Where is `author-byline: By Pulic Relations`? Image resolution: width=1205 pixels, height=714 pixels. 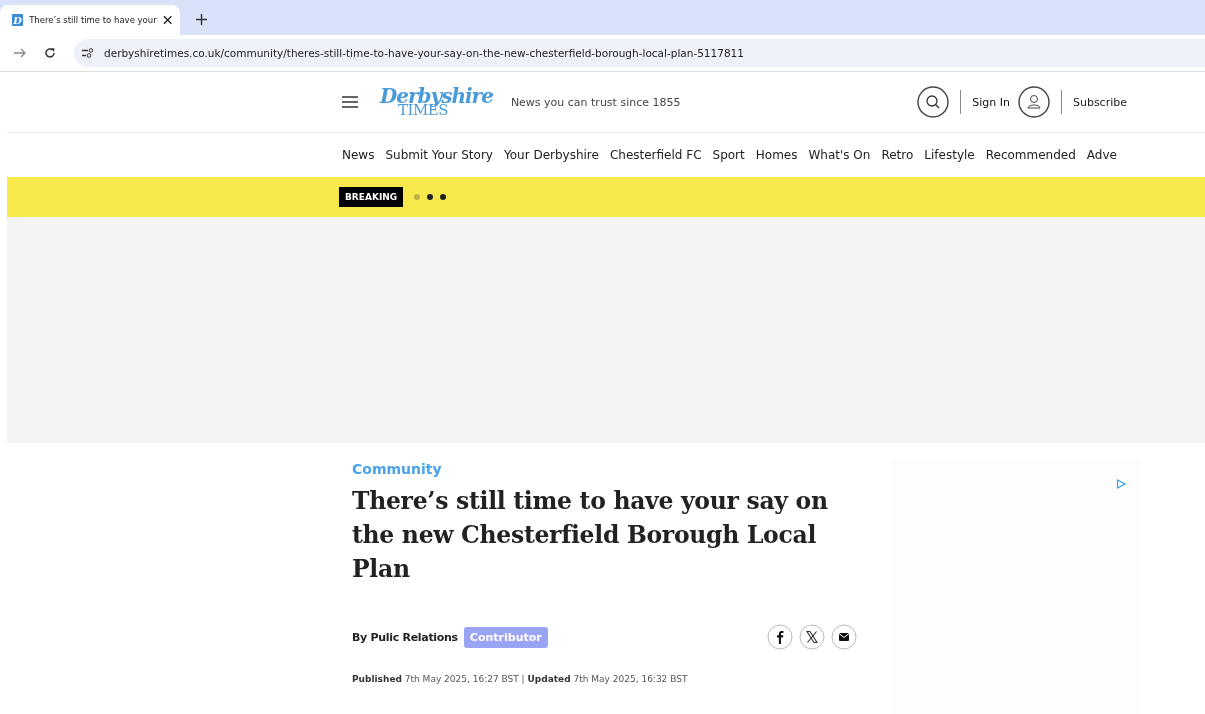
author-byline: By Pulic Relations is located at coordinates (405, 637).